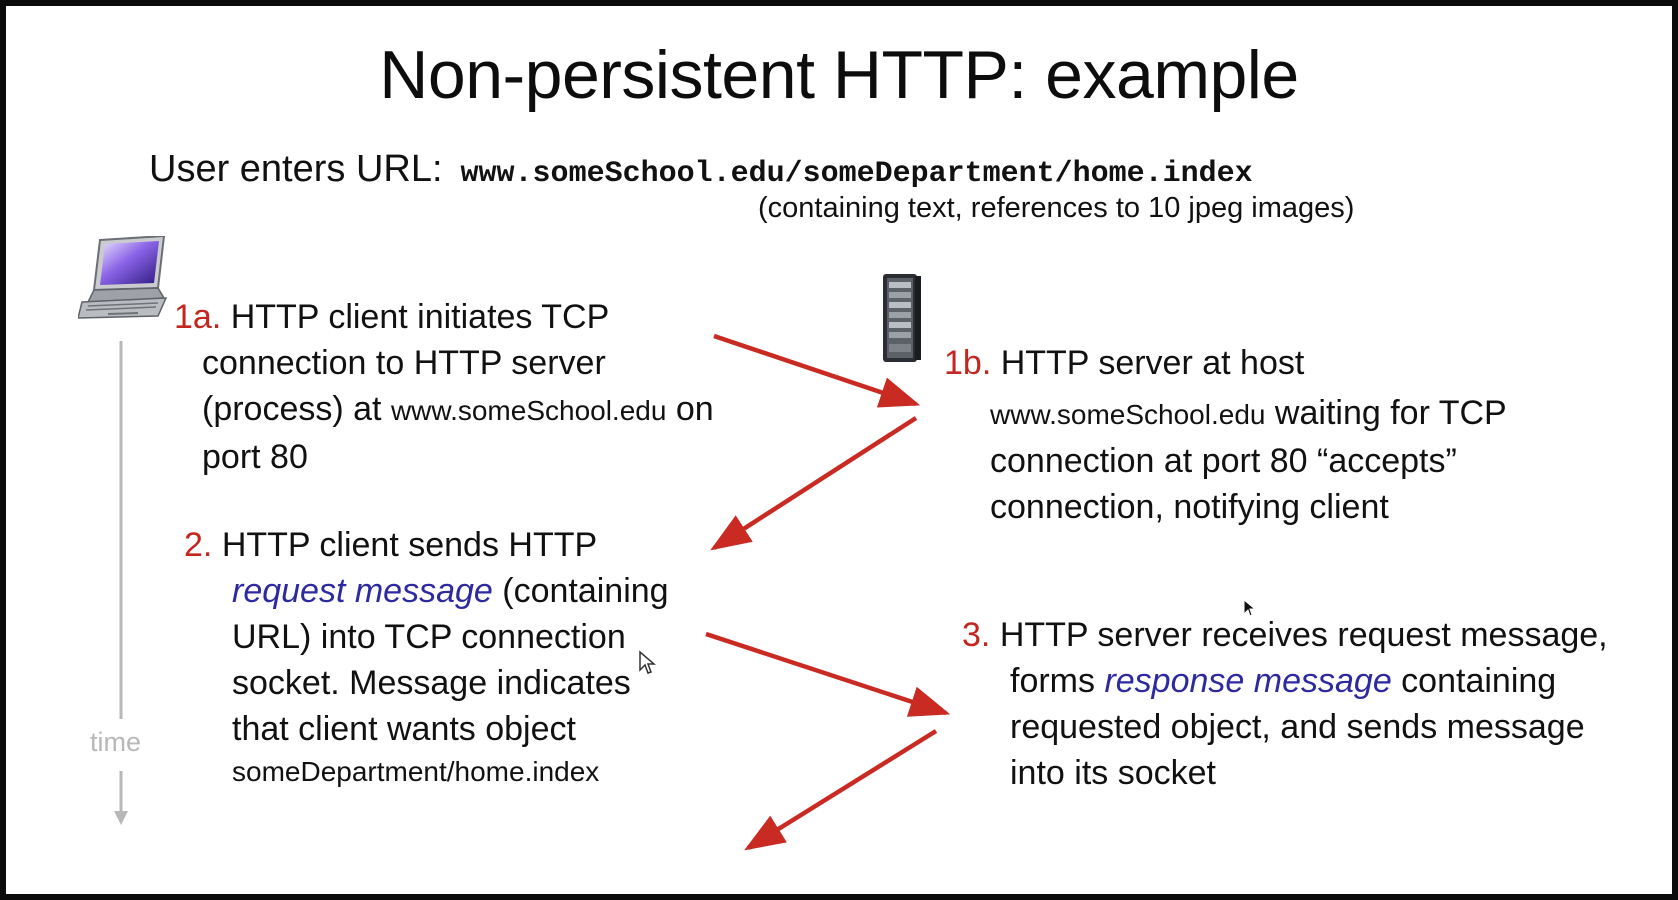  What do you see at coordinates (814, 483) in the screenshot?
I see `arrow-tcp-accept` at bounding box center [814, 483].